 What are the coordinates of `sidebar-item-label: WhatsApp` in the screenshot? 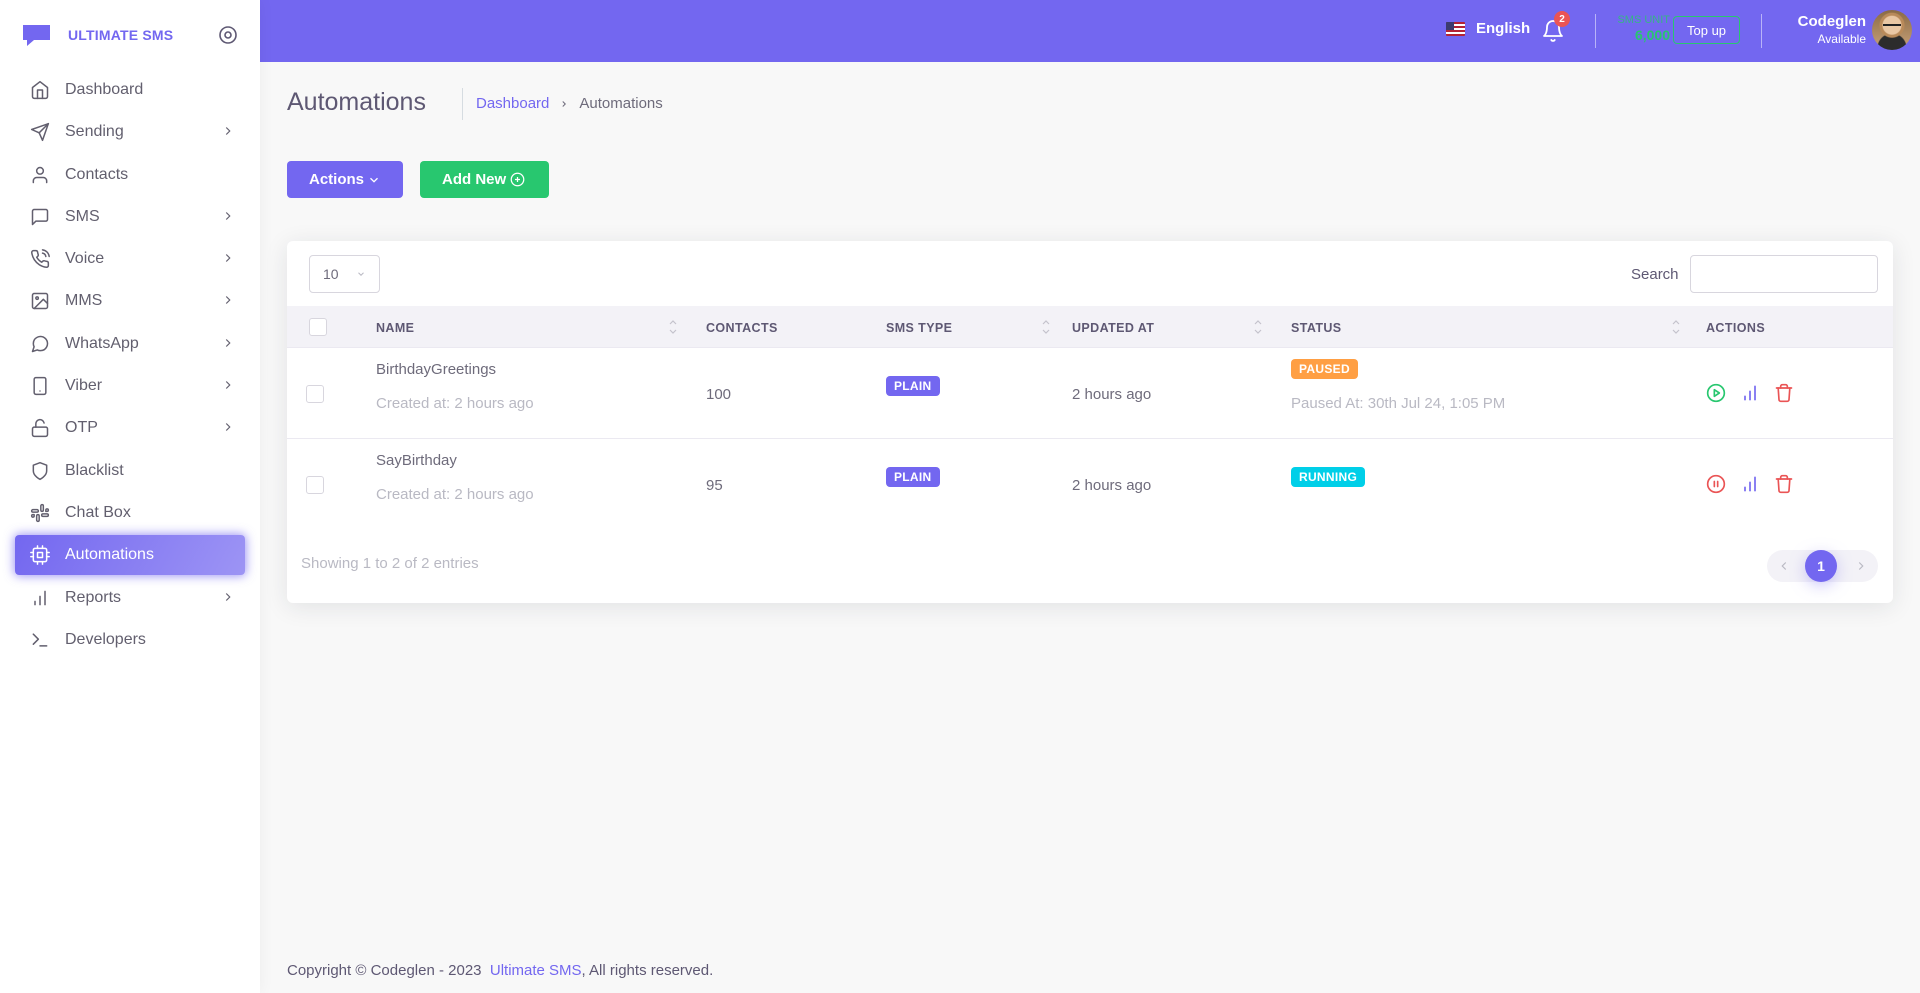 It's located at (102, 343).